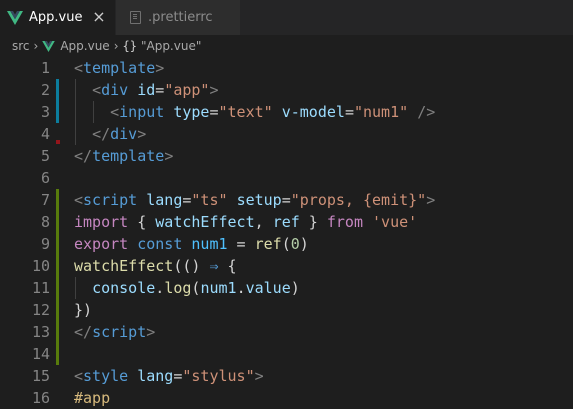 The height and width of the screenshot is (409, 573). I want to click on code-token: import, so click(101, 222).